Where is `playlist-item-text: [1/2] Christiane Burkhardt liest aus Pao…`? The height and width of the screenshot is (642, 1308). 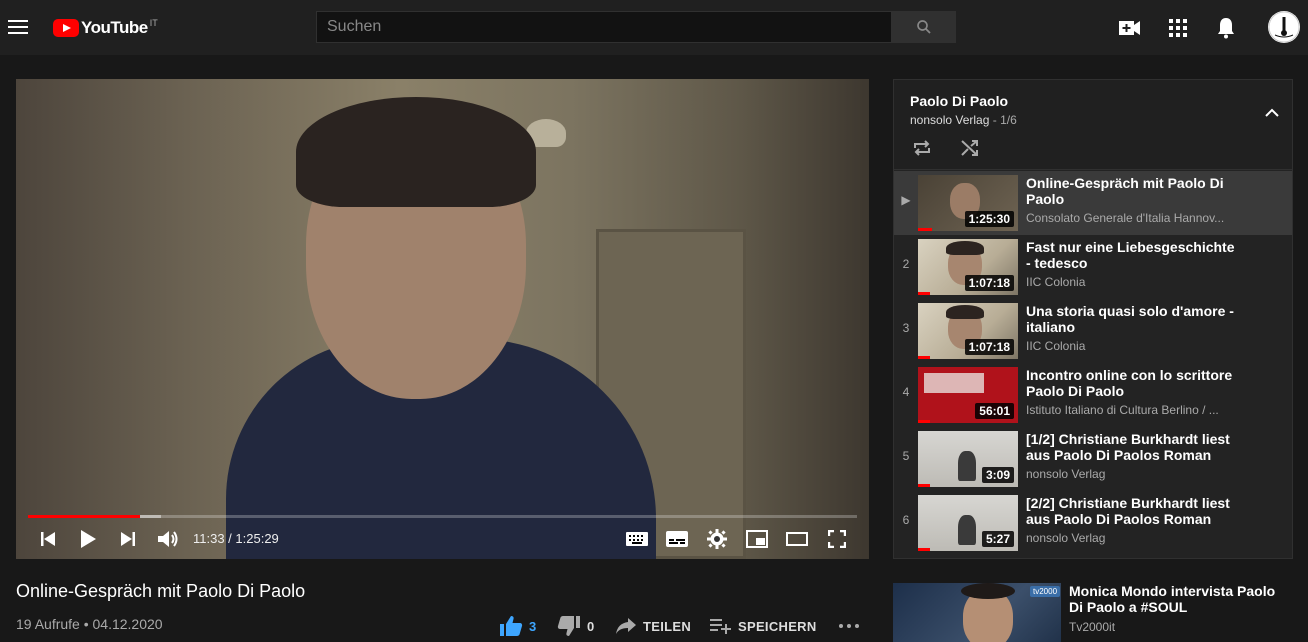 playlist-item-text: [1/2] Christiane Burkhardt liest aus Pao… is located at coordinates (1133, 456).